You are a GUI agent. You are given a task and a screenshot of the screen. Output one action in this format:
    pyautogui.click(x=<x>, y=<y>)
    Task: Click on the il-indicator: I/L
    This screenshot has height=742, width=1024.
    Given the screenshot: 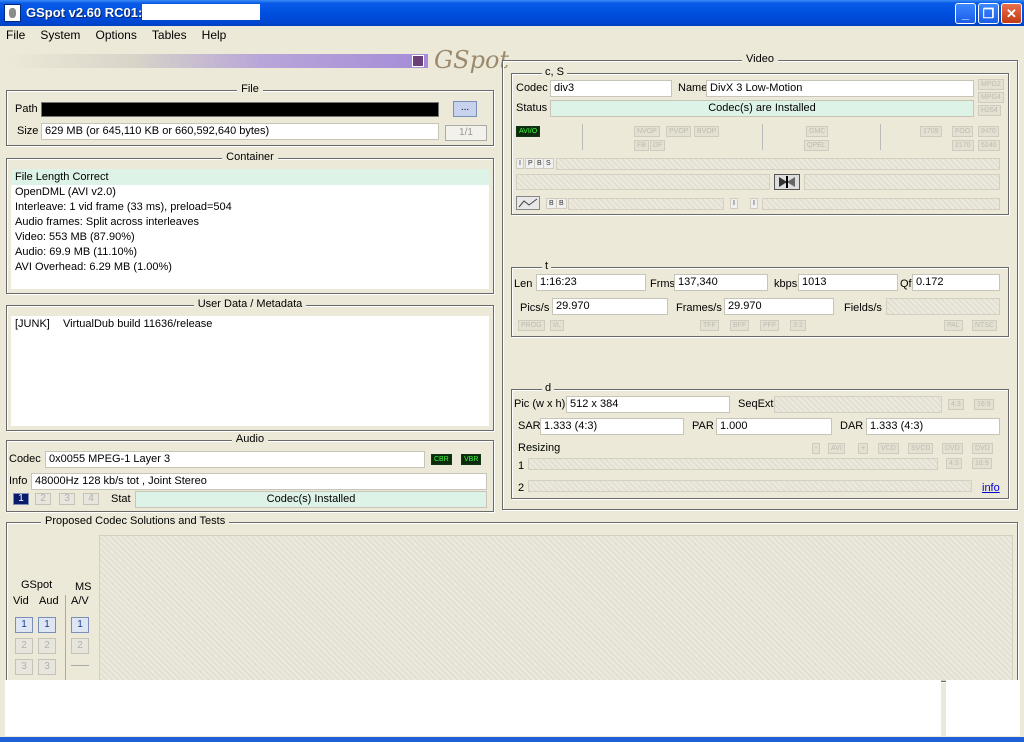 What is the action you would take?
    pyautogui.click(x=557, y=325)
    